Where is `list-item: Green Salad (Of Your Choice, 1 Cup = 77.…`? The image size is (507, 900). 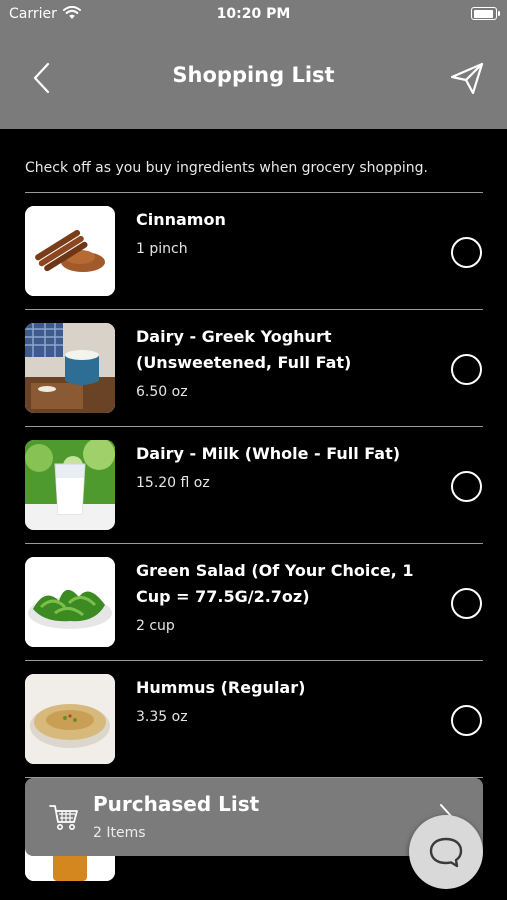
list-item: Green Salad (Of Your Choice, 1 Cup = 77.… is located at coordinates (254, 601).